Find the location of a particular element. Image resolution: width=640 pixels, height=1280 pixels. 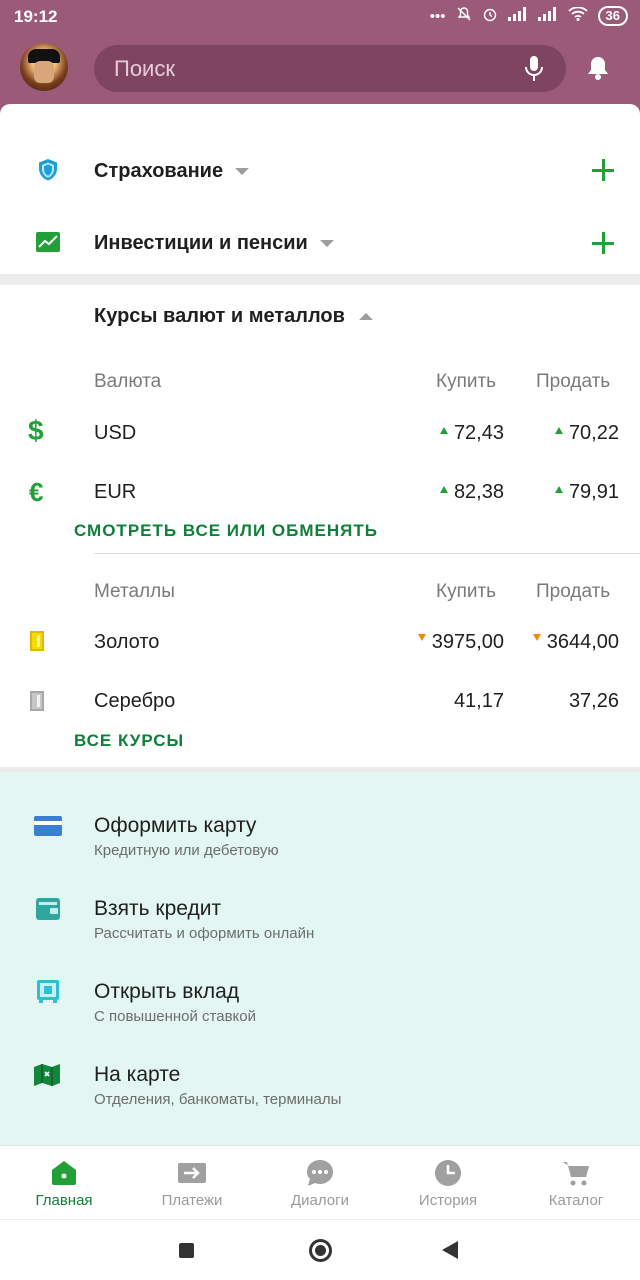

investments-label-text: Инвестиции и пенсии is located at coordinates (201, 243).